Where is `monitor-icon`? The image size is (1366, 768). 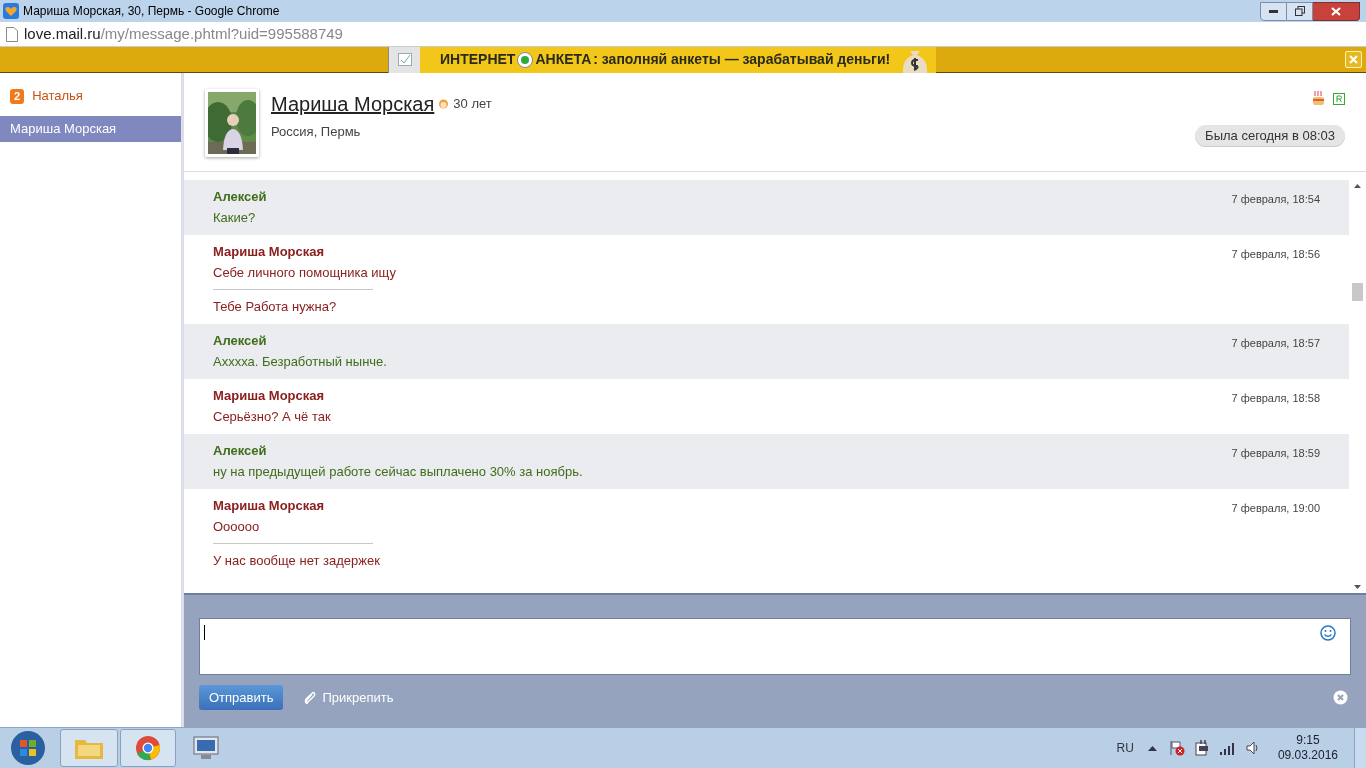 monitor-icon is located at coordinates (206, 748).